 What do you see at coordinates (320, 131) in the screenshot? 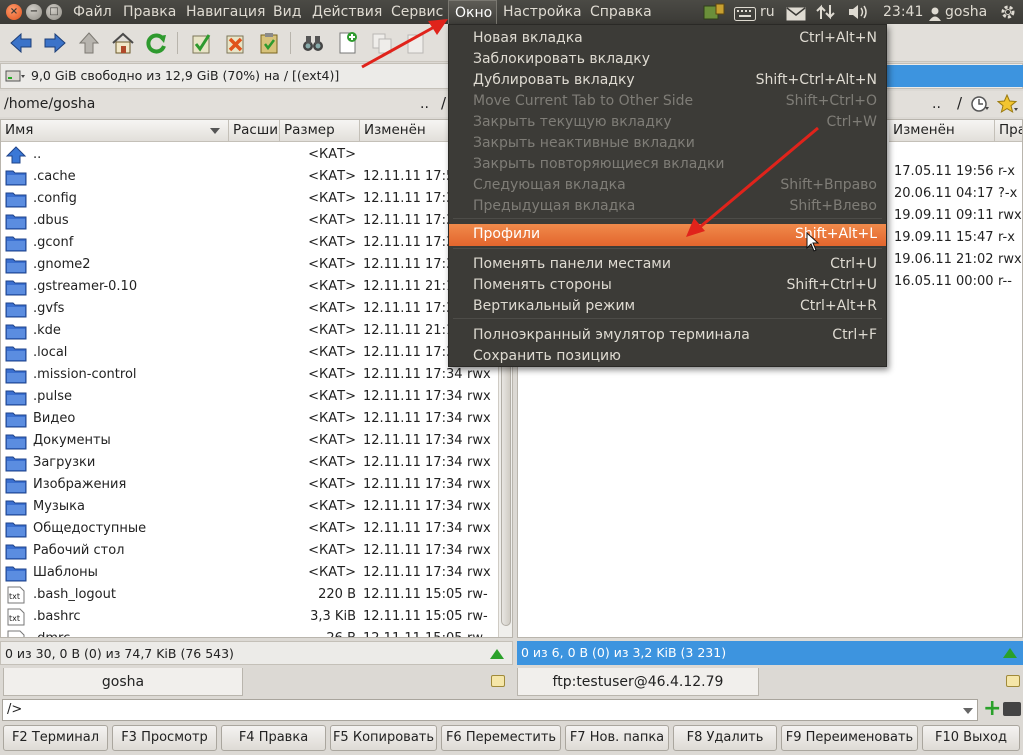
I see `column-header-size: Размер` at bounding box center [320, 131].